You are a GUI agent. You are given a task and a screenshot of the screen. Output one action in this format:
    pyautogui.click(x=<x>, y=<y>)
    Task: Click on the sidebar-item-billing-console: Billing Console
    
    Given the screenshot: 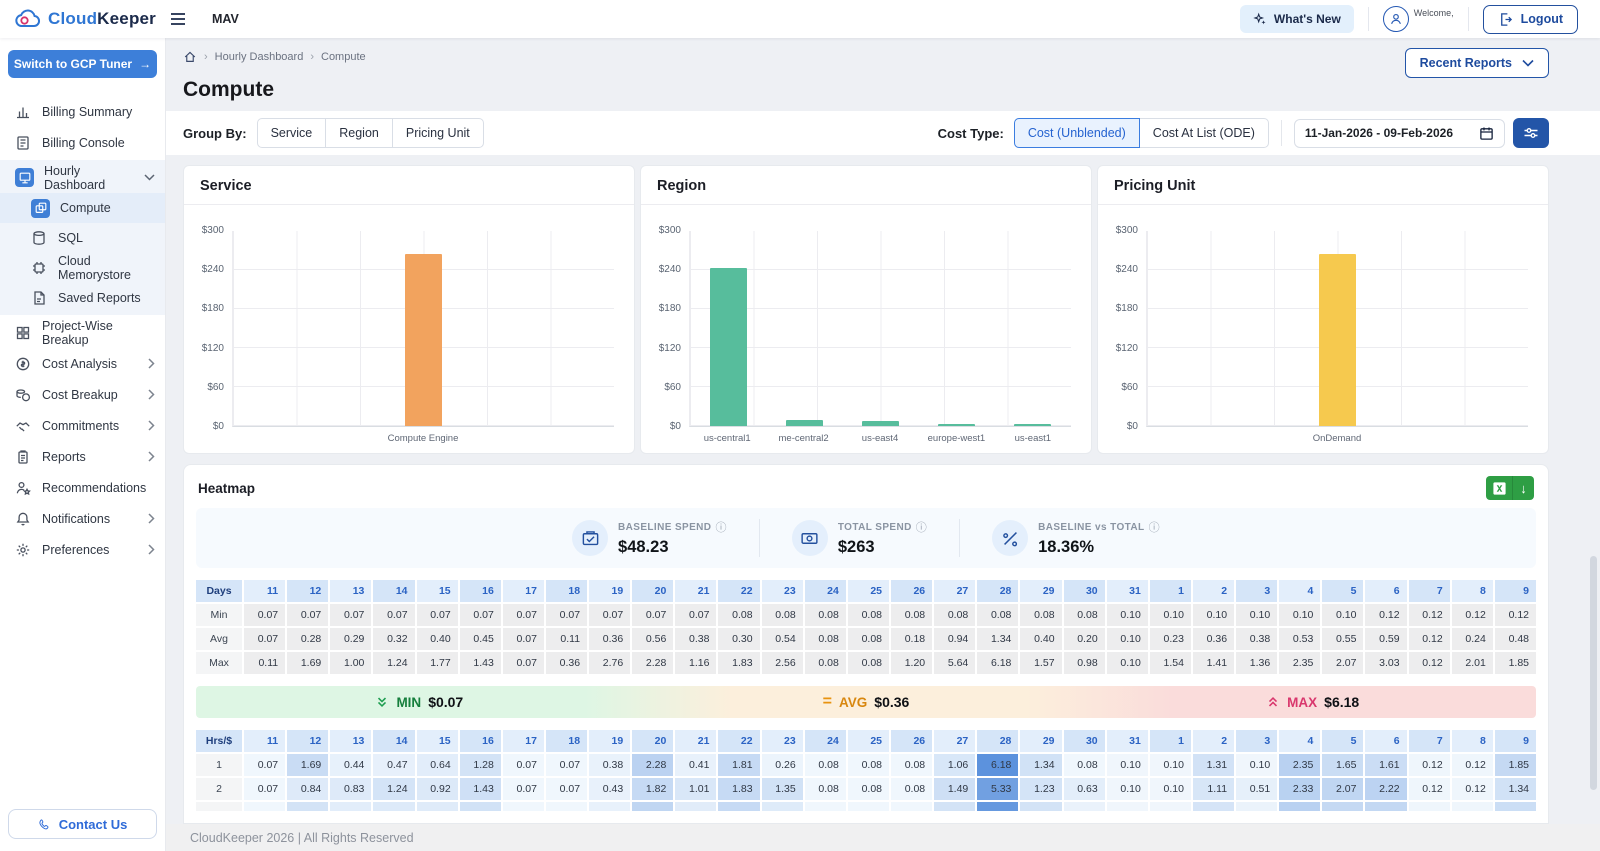 What is the action you would take?
    pyautogui.click(x=82, y=142)
    